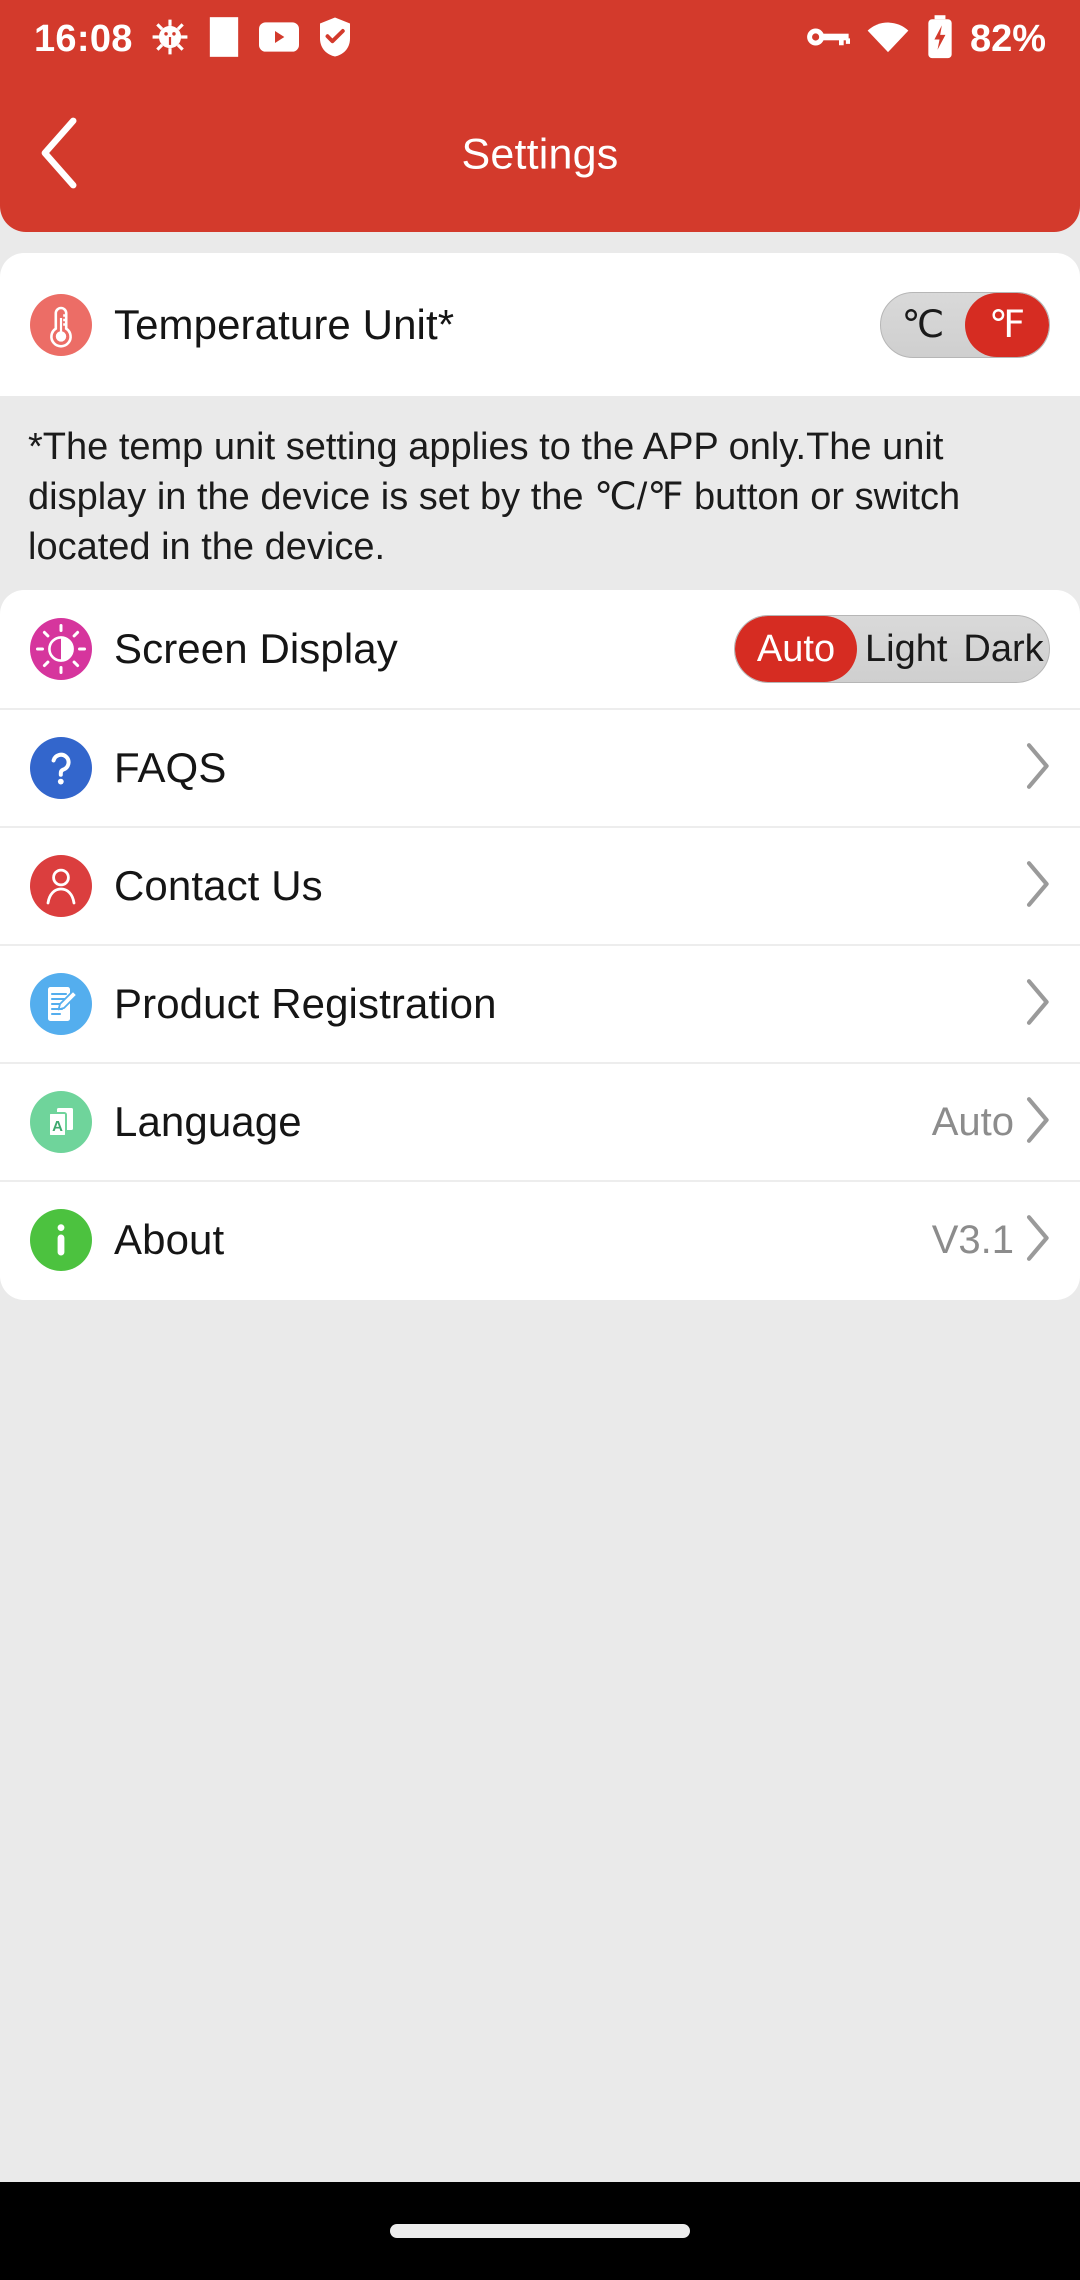  I want to click on app-header: 16:08 82% Settings, so click(540, 116).